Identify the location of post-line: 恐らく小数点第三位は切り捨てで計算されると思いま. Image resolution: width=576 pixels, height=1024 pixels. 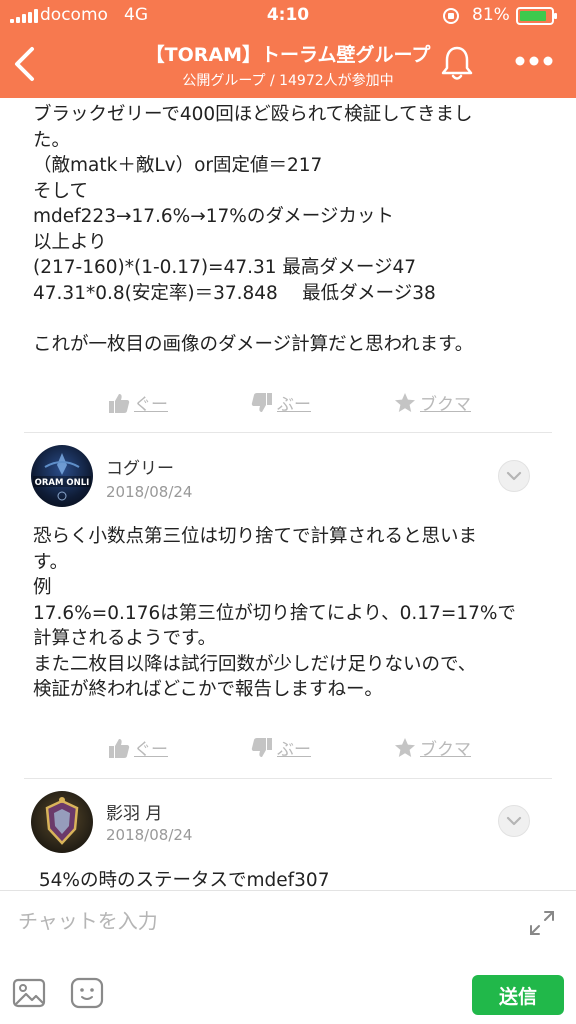
(255, 536).